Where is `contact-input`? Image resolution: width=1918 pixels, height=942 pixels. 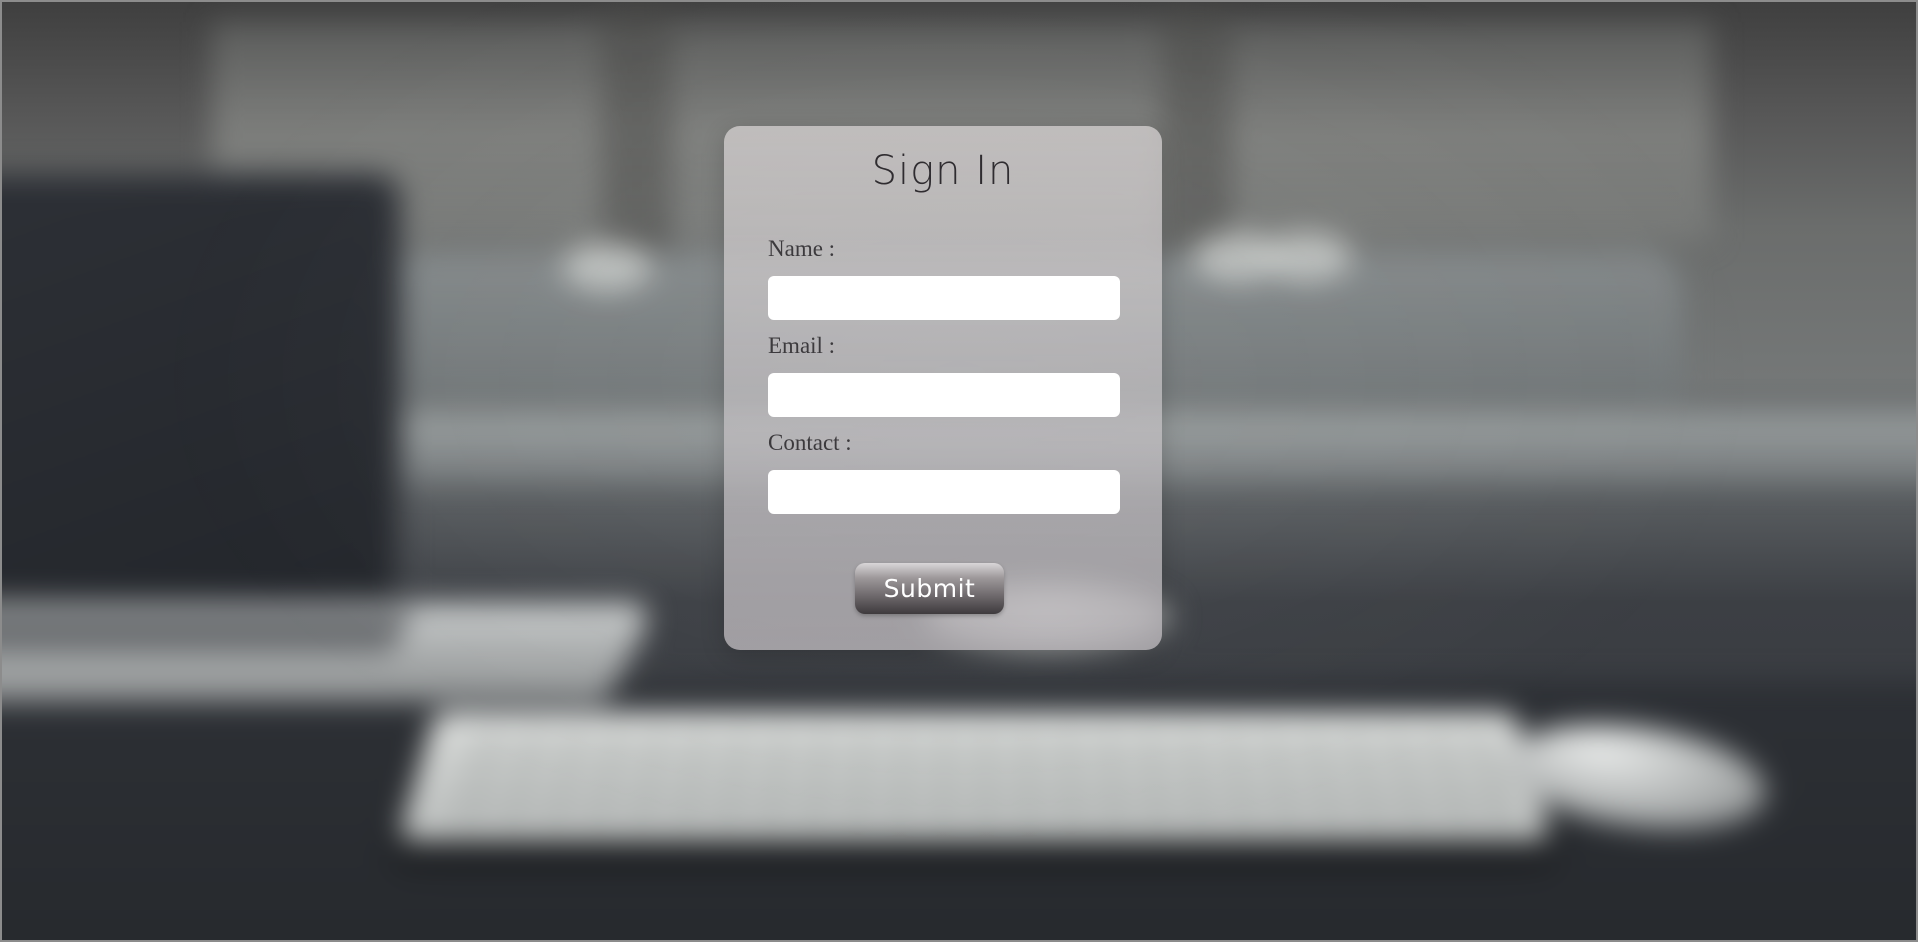 contact-input is located at coordinates (944, 492).